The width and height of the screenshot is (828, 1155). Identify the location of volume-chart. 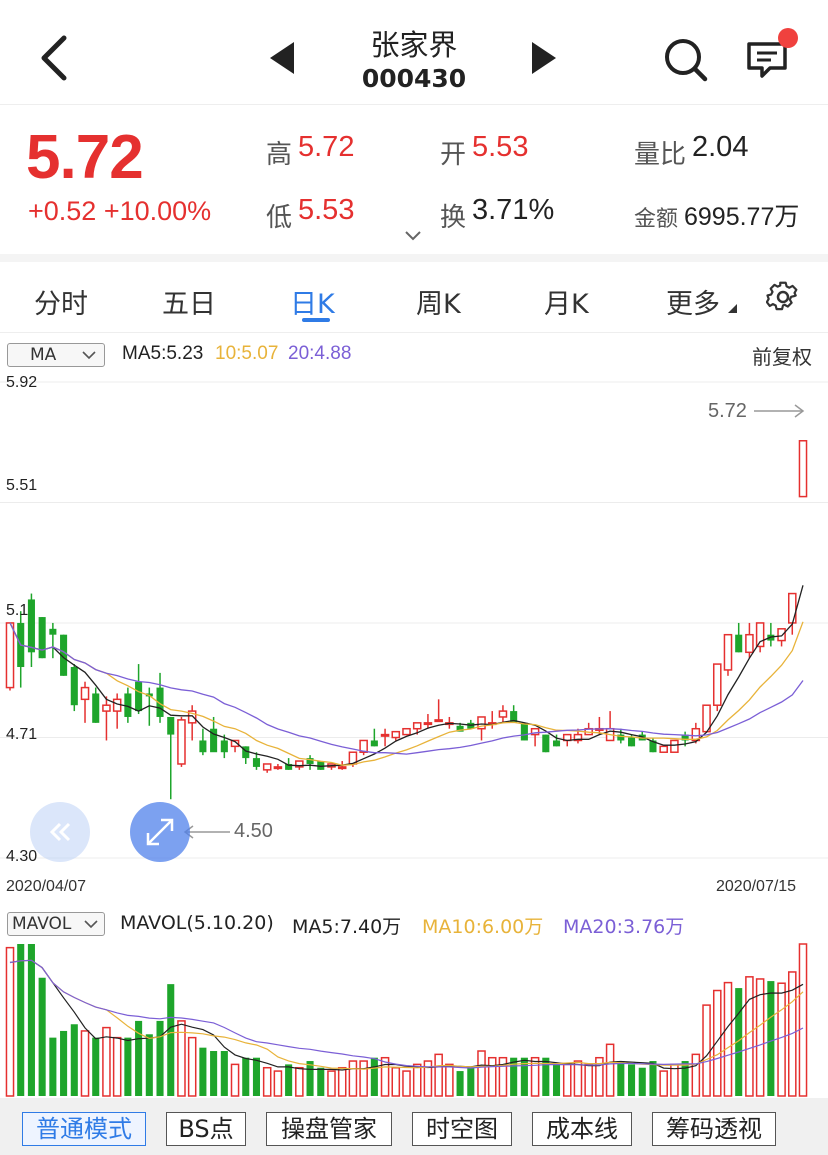
(414, 1019).